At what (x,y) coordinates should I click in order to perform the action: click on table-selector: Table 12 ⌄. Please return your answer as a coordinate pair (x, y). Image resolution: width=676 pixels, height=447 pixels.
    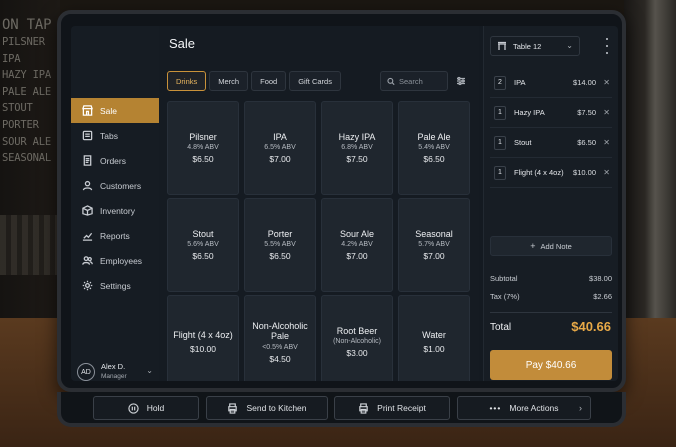
    Looking at the image, I should click on (535, 46).